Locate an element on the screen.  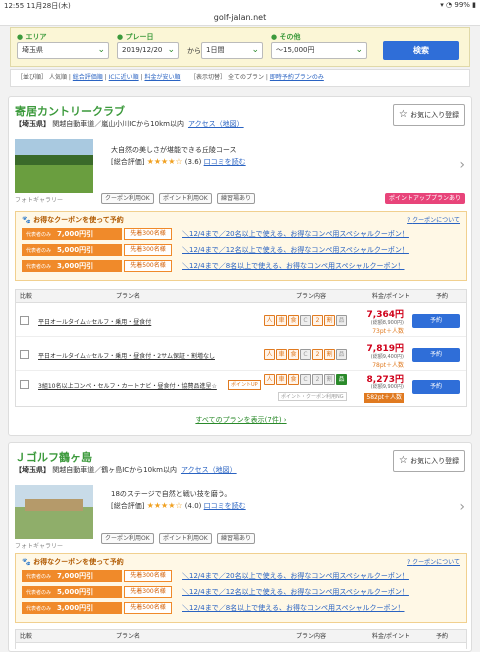
date-select: 2019/12/20 ⌄ is located at coordinates (148, 50).